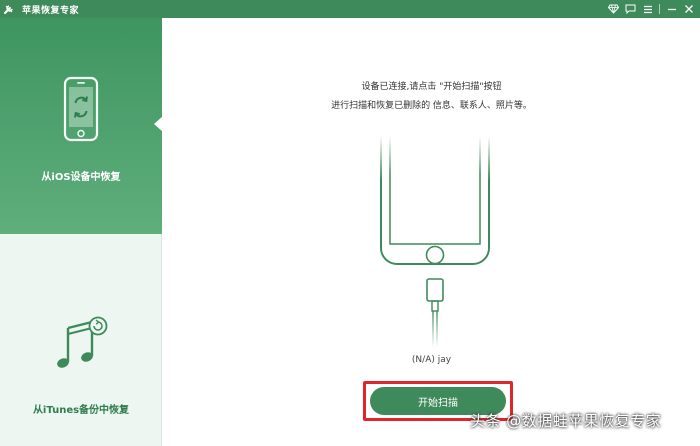 The image size is (700, 446). I want to click on title-bar: 苹果恢复专家, so click(350, 9).